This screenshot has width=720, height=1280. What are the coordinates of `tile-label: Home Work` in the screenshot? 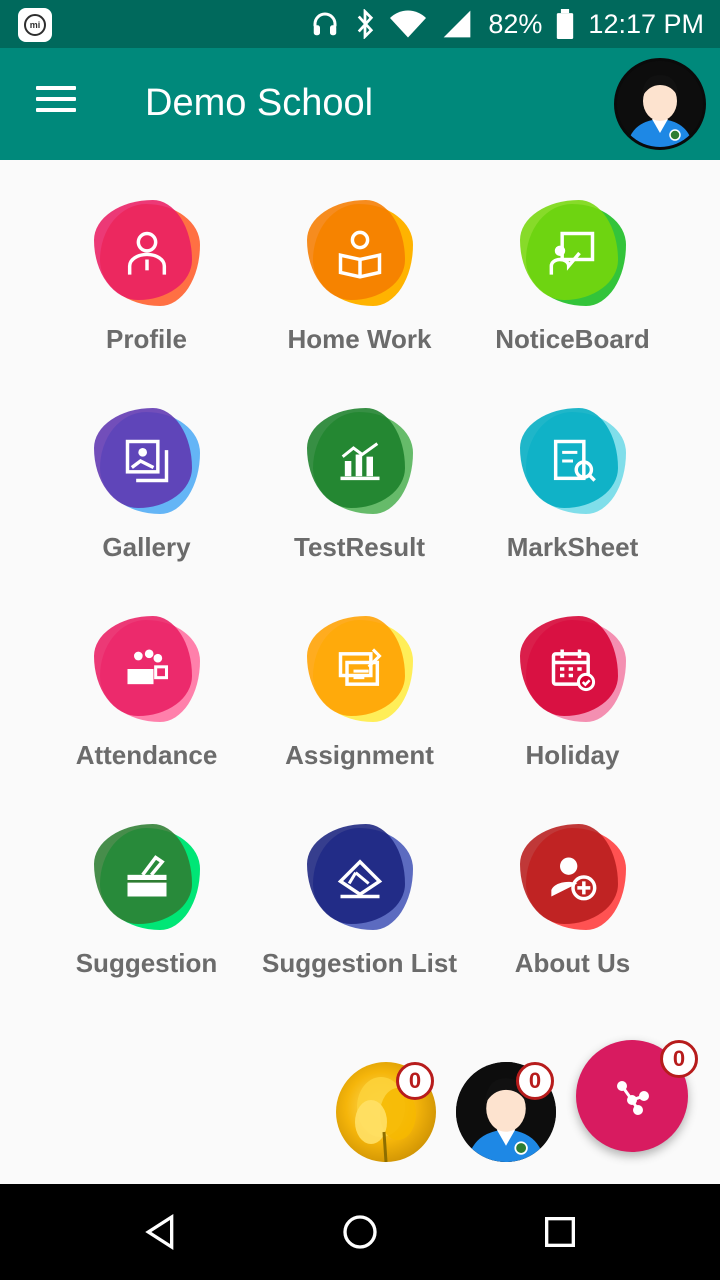 It's located at (359, 339).